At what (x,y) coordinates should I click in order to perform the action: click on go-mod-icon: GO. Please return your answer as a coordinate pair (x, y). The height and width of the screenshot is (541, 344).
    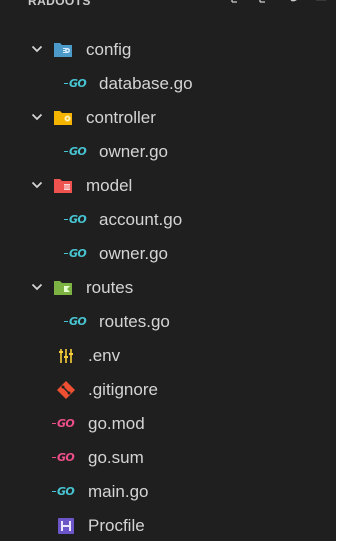
    Looking at the image, I should click on (66, 424).